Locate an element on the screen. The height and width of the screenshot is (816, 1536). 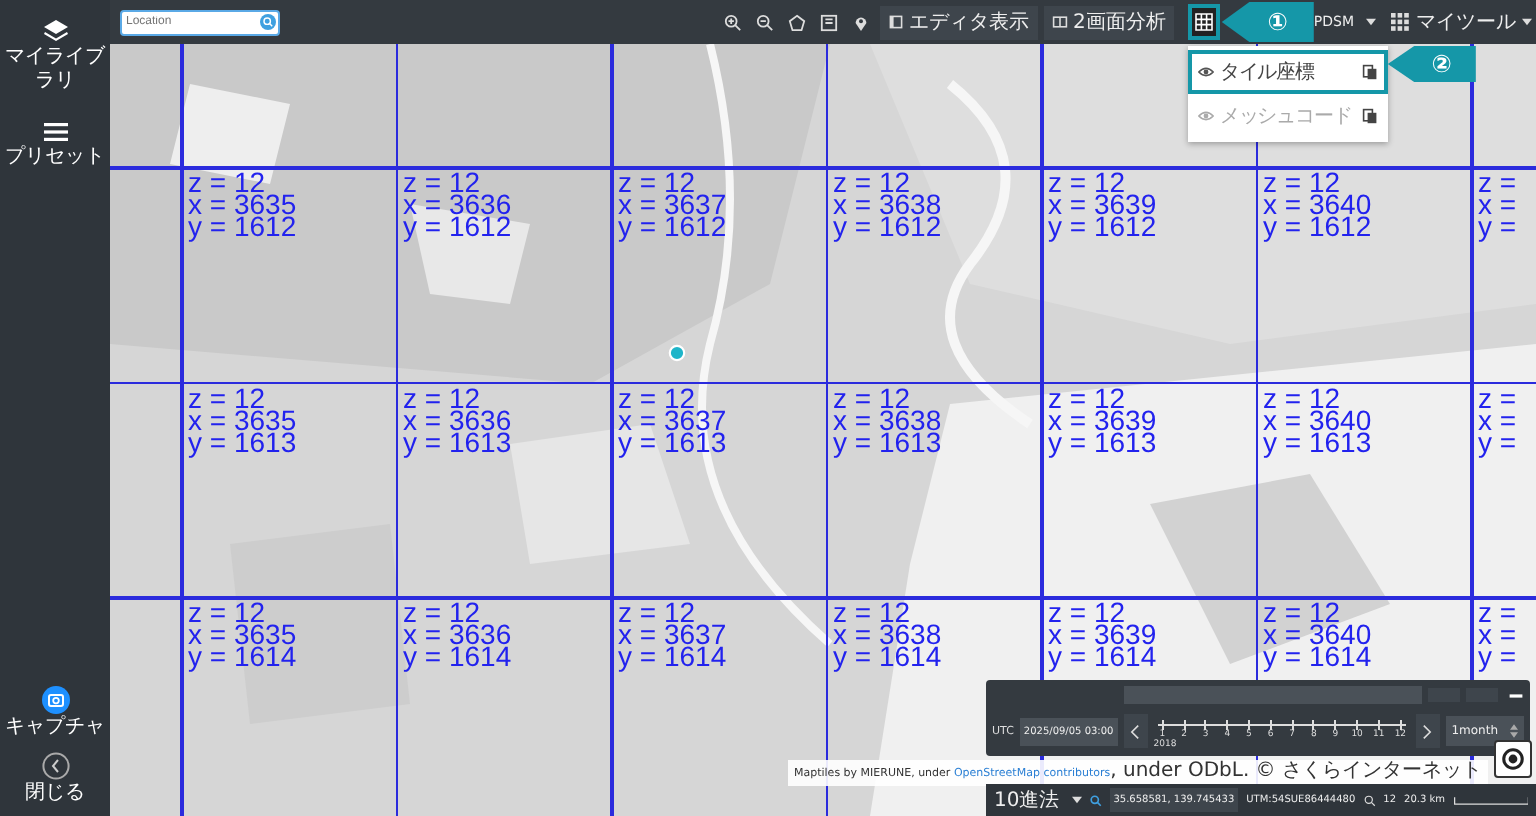
toolbar-button: 2画面分析 is located at coordinates (1108, 22).